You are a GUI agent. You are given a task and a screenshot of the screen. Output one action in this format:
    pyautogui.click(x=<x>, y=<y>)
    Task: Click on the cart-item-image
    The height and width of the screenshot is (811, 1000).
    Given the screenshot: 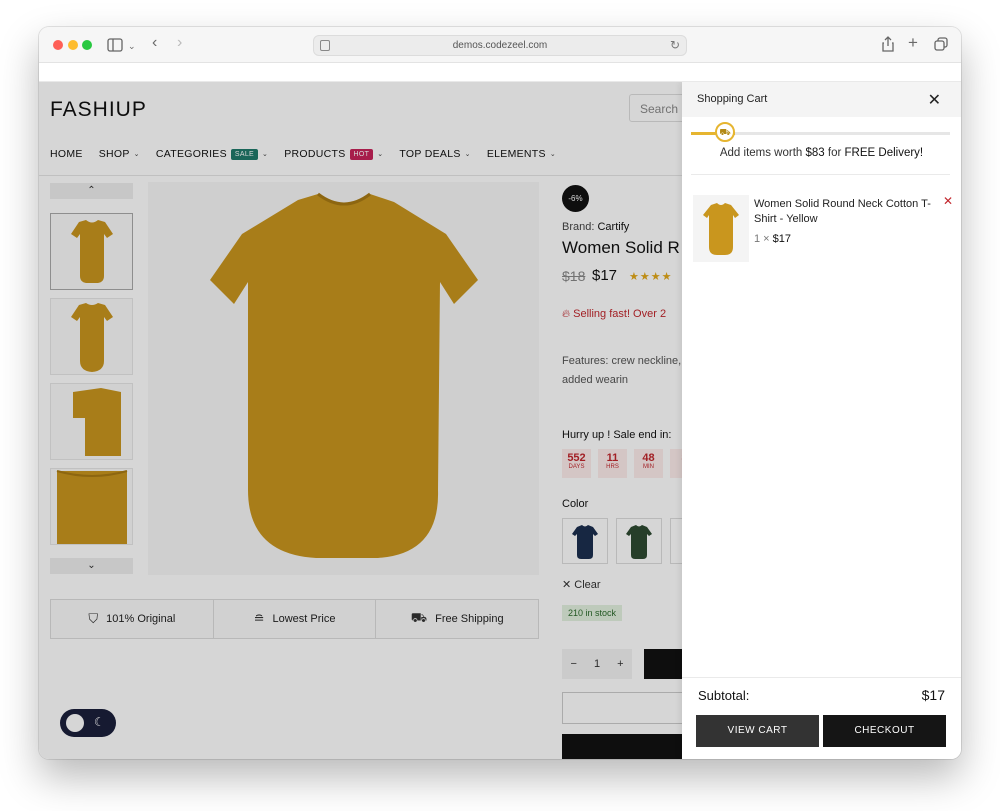 What is the action you would take?
    pyautogui.click(x=721, y=228)
    